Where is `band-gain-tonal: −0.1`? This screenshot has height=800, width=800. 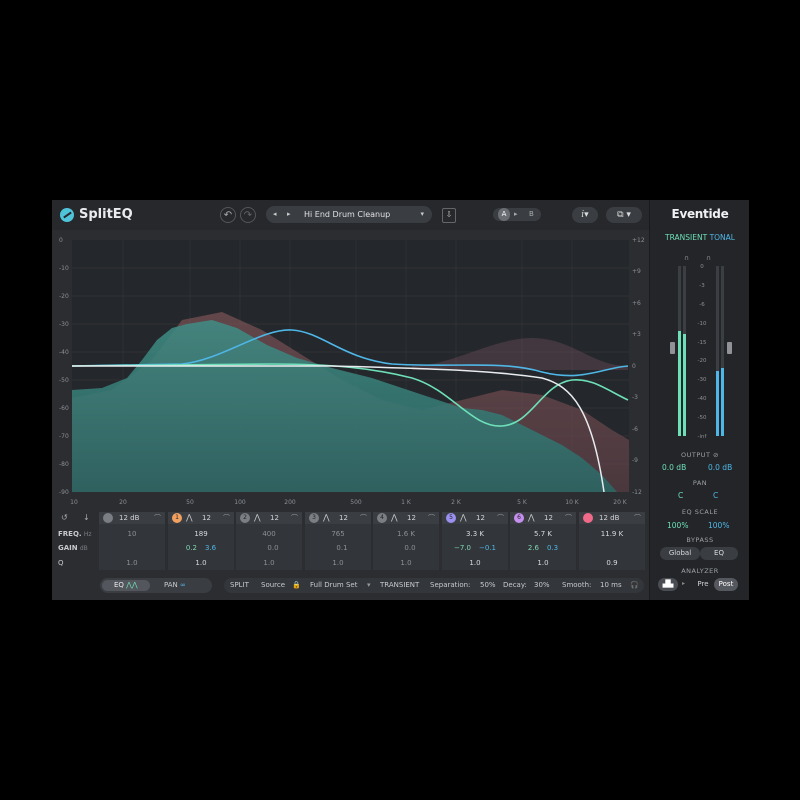
band-gain-tonal: −0.1 is located at coordinates (487, 548).